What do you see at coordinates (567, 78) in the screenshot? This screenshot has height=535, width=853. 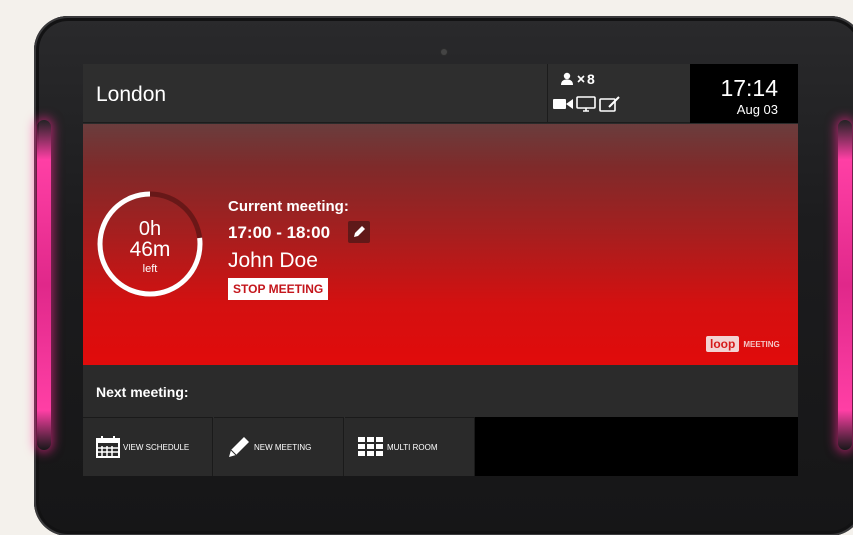 I see `people-icon` at bounding box center [567, 78].